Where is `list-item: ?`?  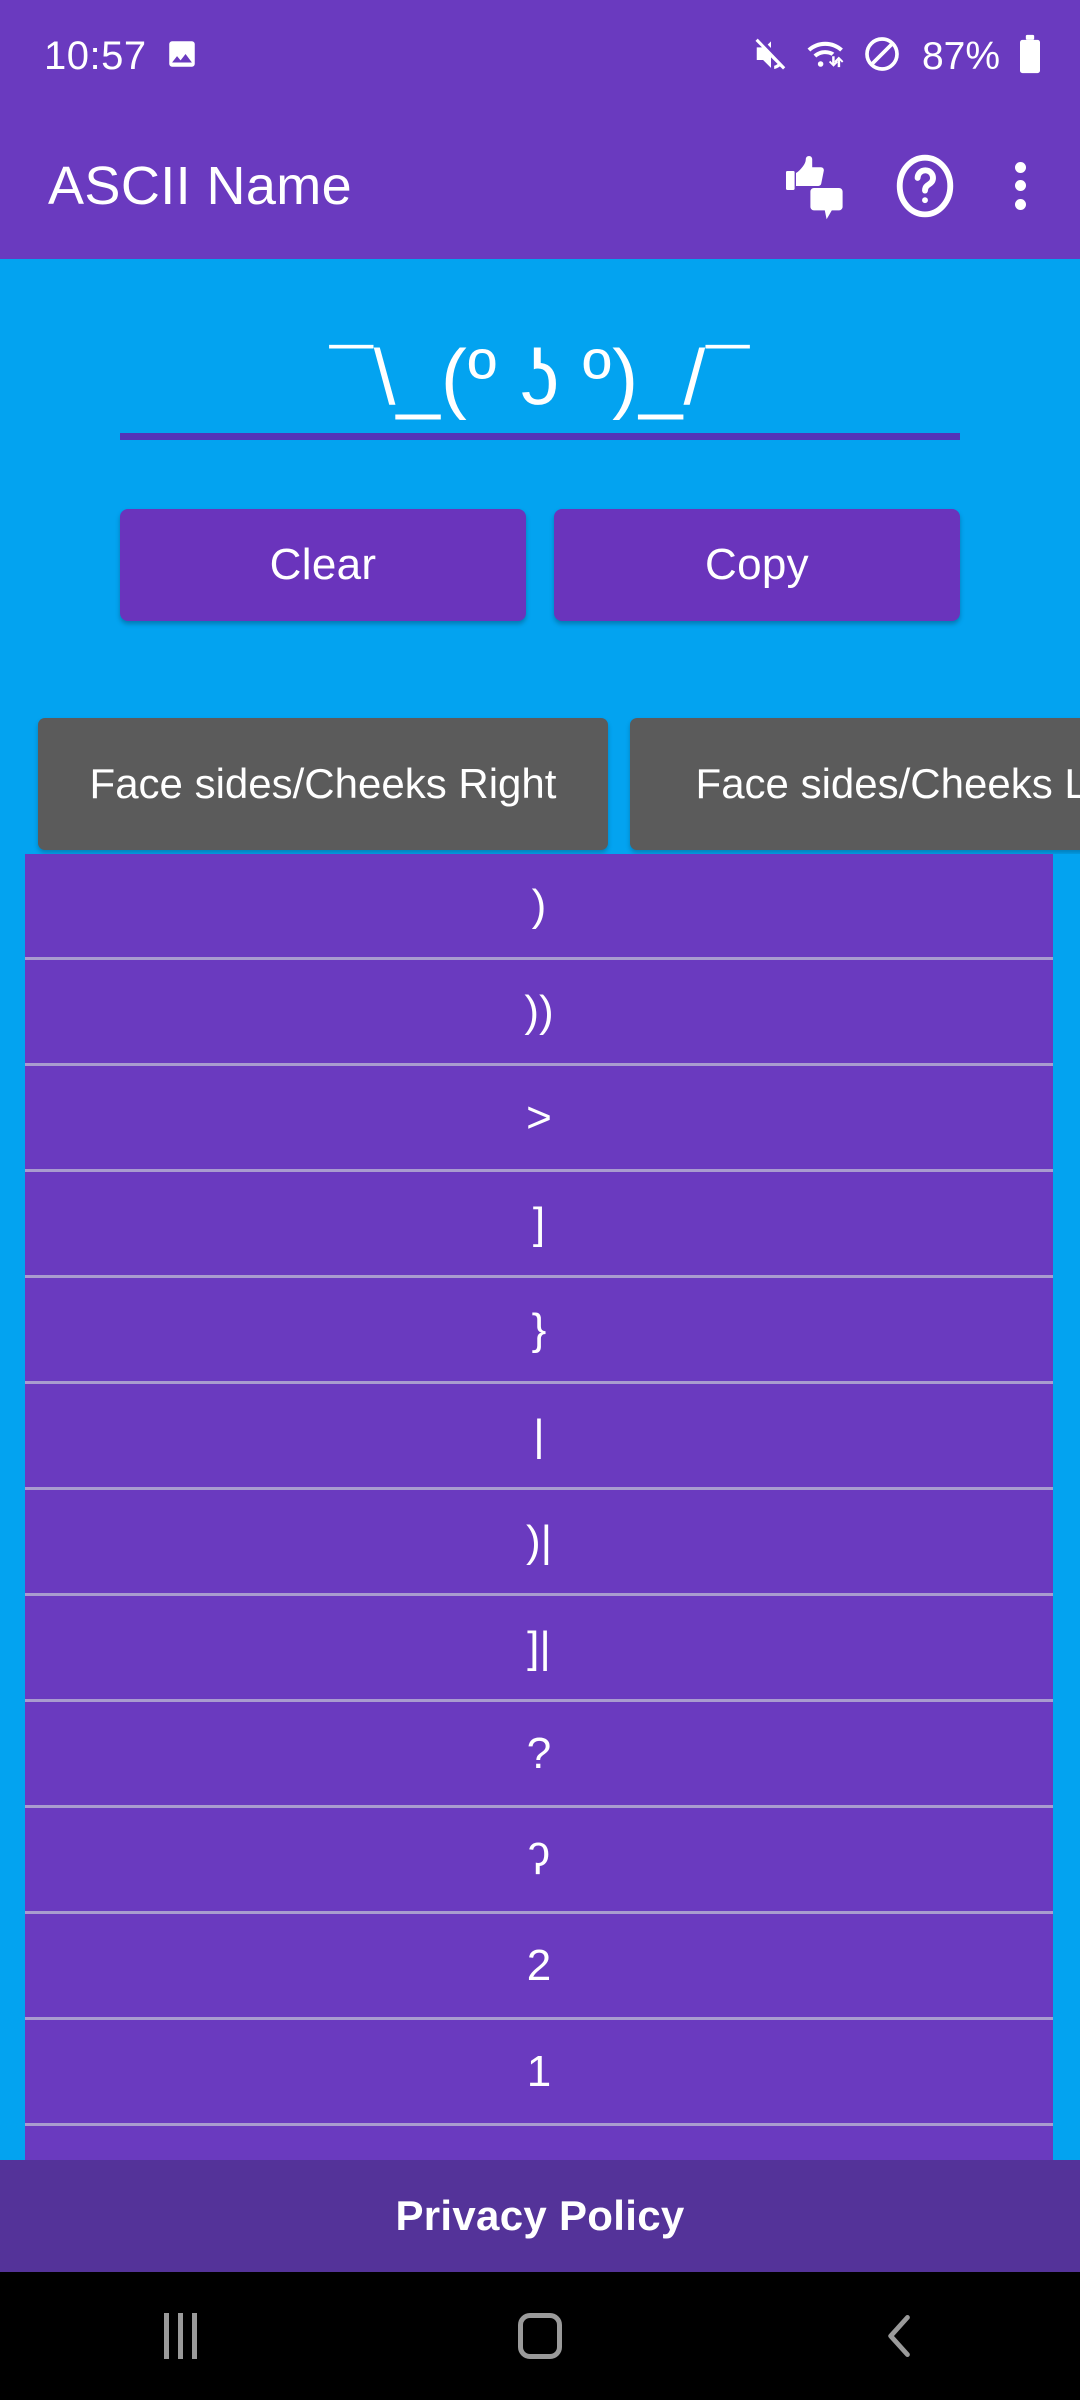 list-item: ? is located at coordinates (539, 1755).